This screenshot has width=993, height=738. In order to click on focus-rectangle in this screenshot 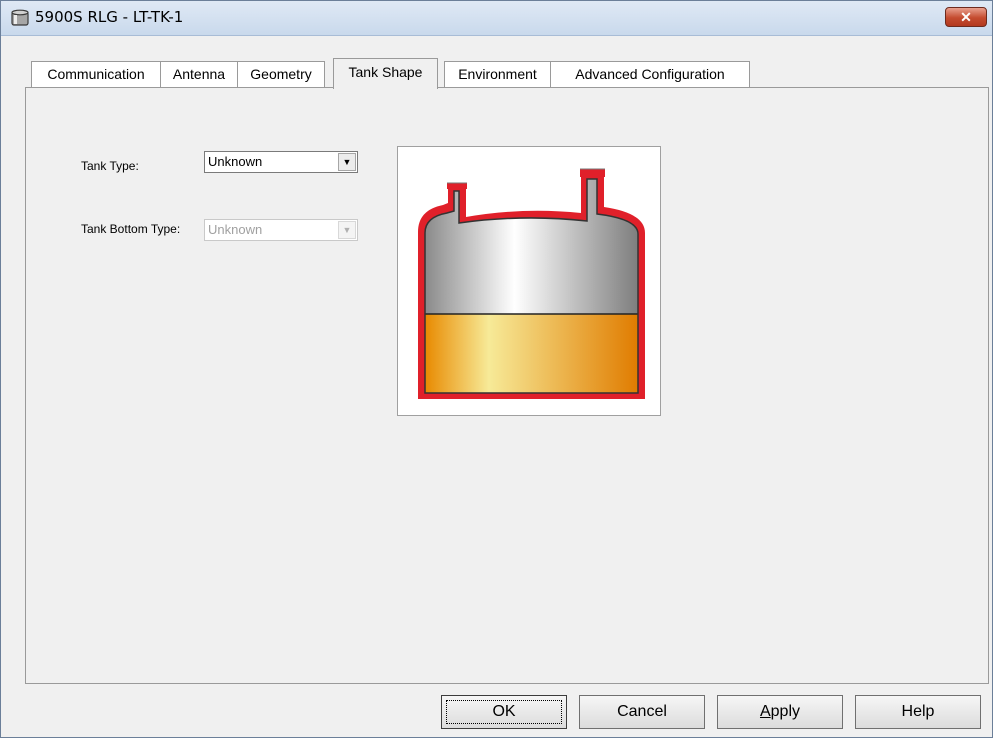, I will do `click(504, 712)`.